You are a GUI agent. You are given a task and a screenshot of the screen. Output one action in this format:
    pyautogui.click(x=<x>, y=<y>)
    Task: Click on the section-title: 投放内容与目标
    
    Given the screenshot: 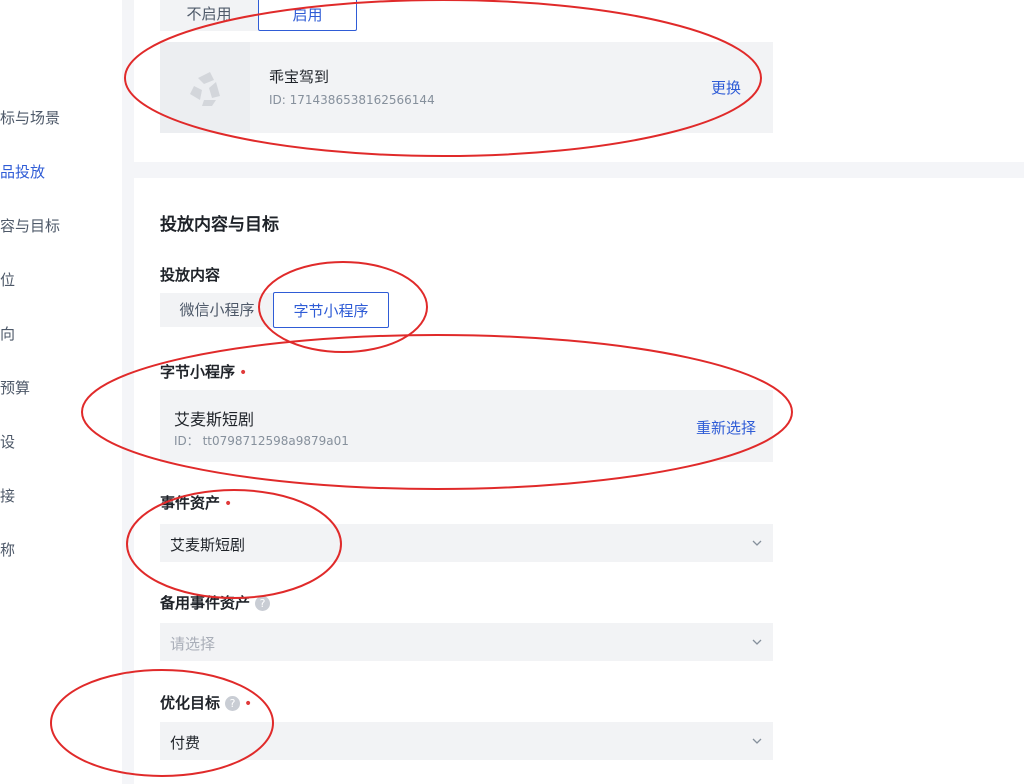 What is the action you would take?
    pyautogui.click(x=219, y=225)
    